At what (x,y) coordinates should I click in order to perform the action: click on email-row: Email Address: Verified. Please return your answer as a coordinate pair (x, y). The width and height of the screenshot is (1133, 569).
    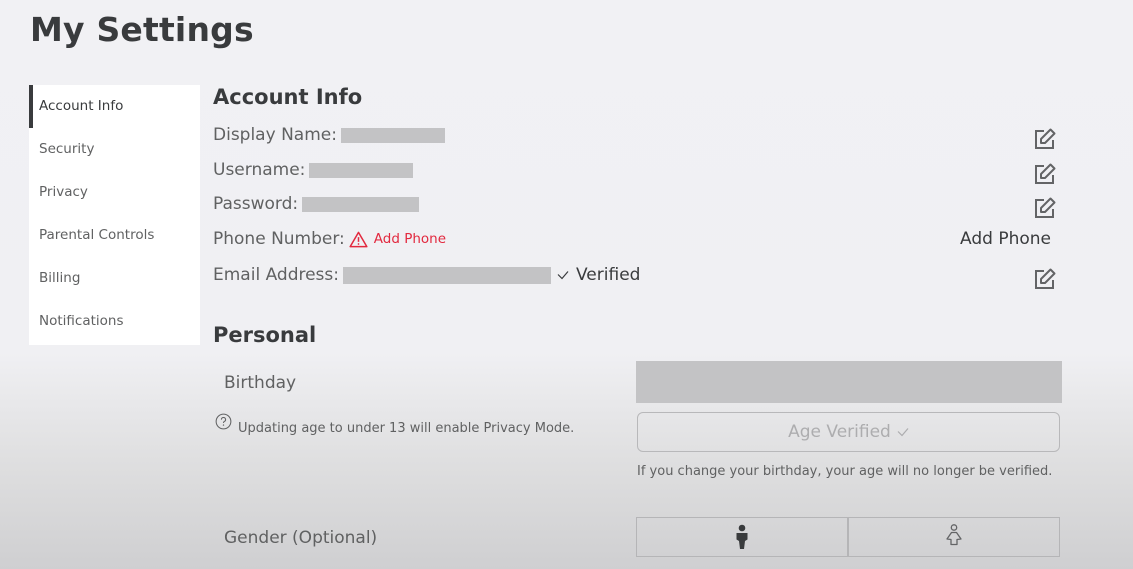
    Looking at the image, I should click on (426, 275).